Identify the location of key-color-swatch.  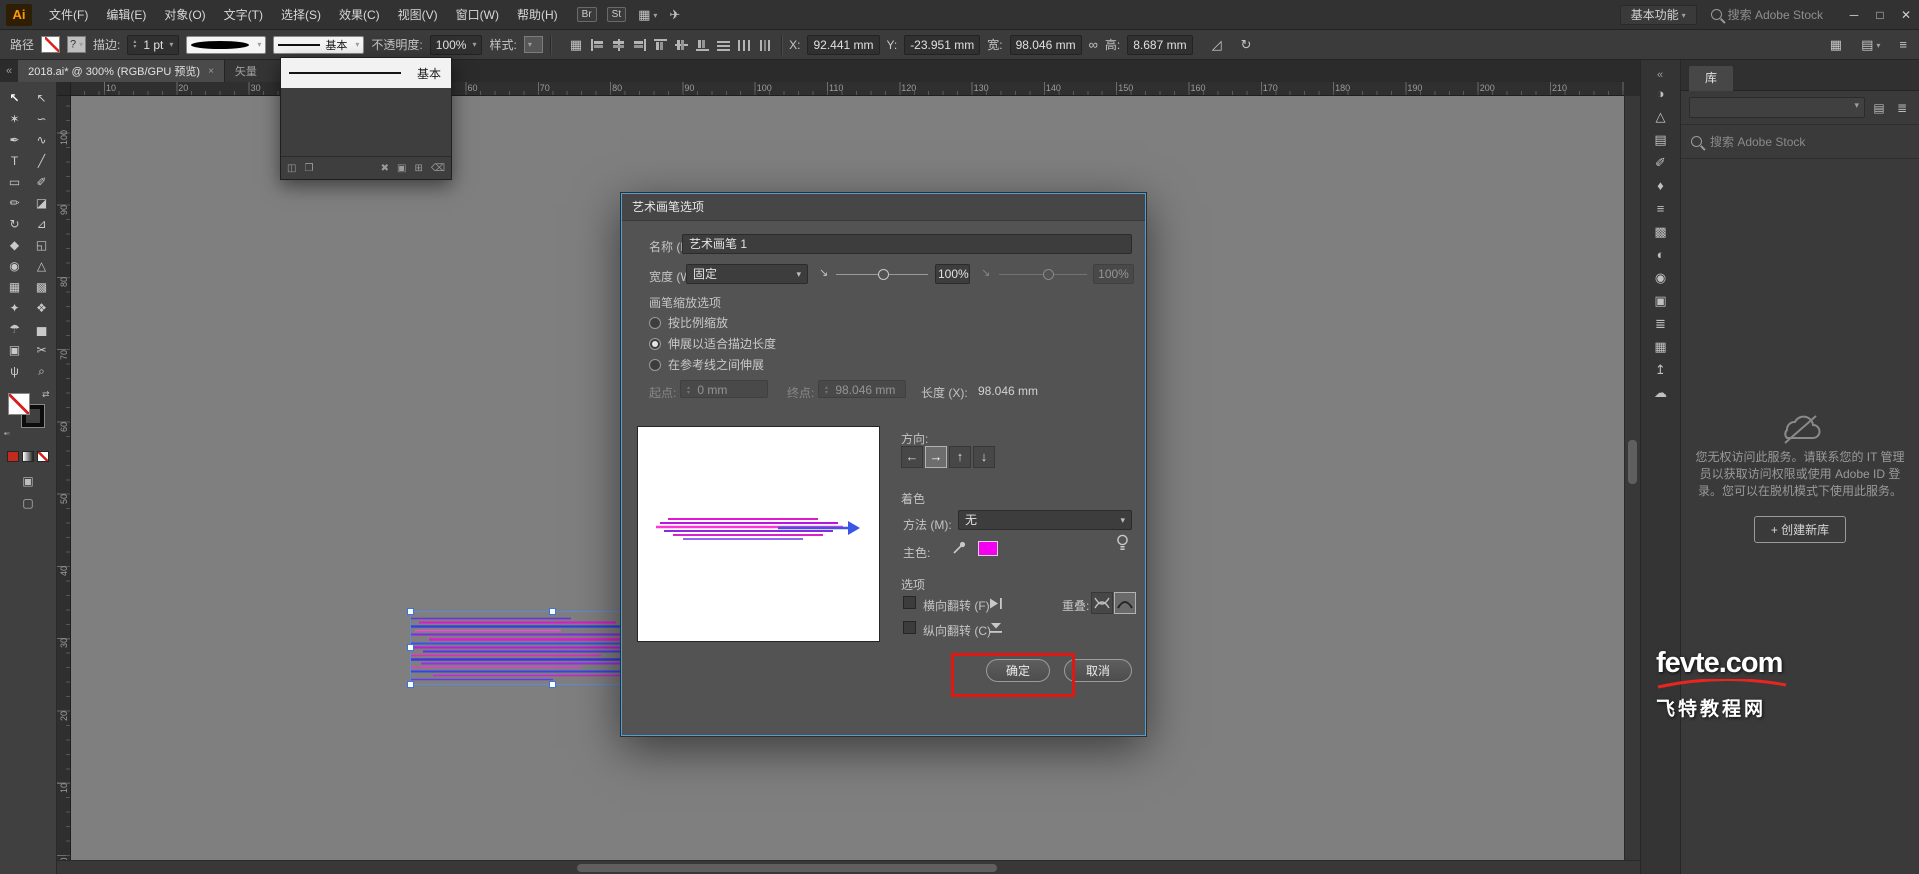
(988, 548).